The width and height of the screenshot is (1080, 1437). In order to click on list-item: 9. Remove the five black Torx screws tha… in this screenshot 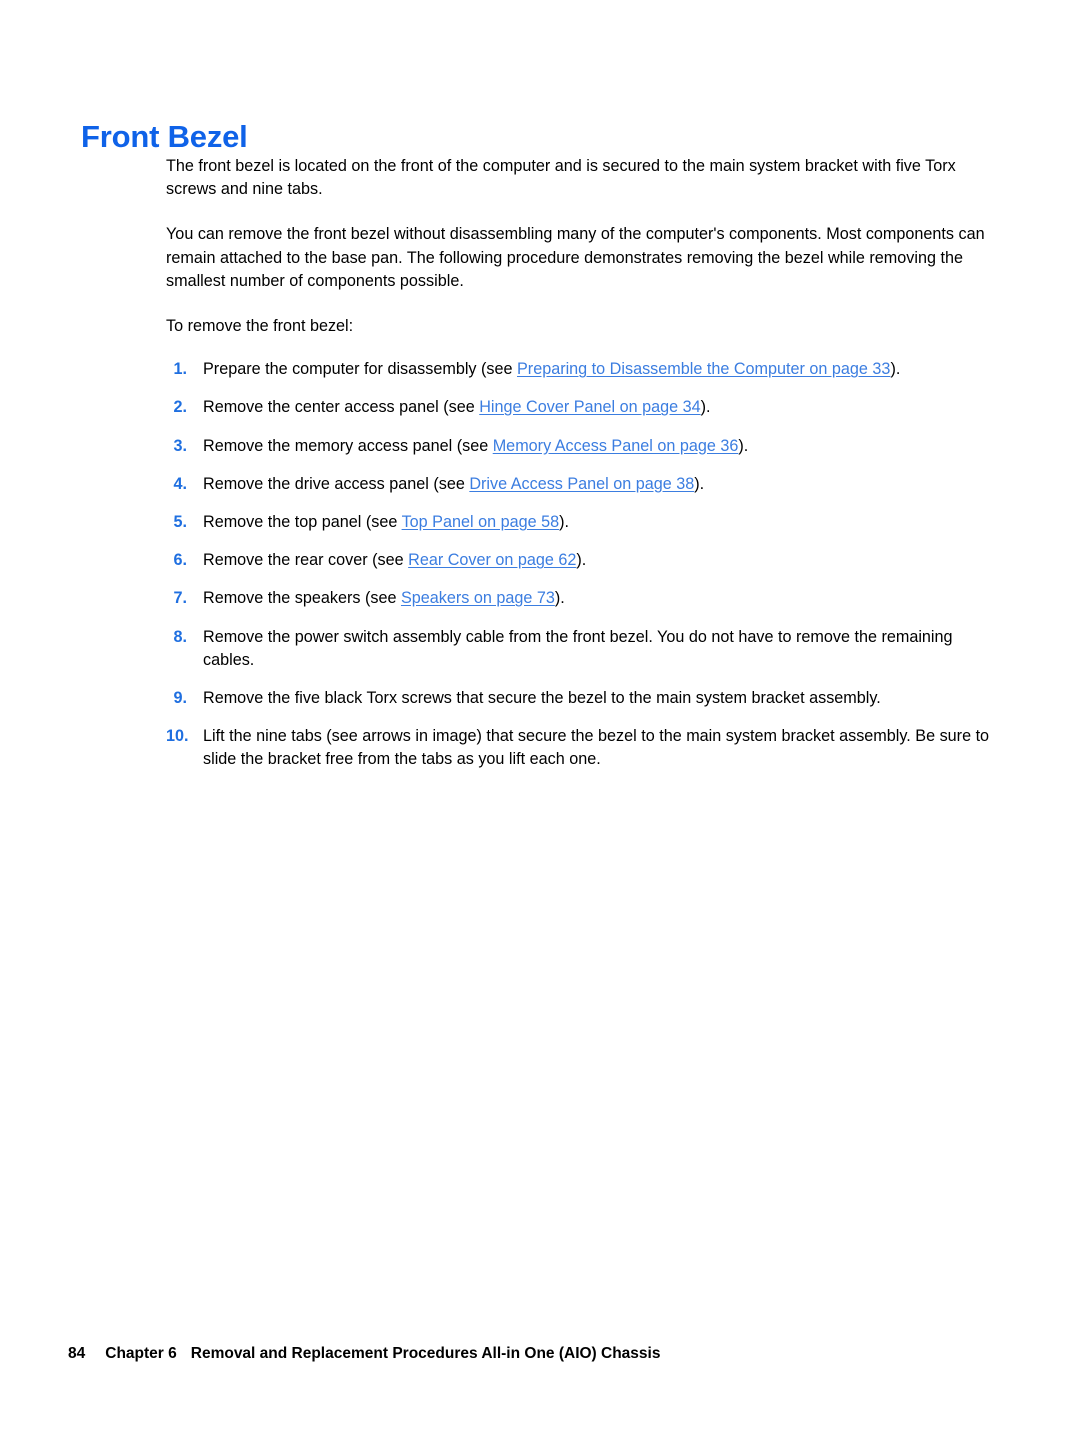, I will do `click(579, 698)`.